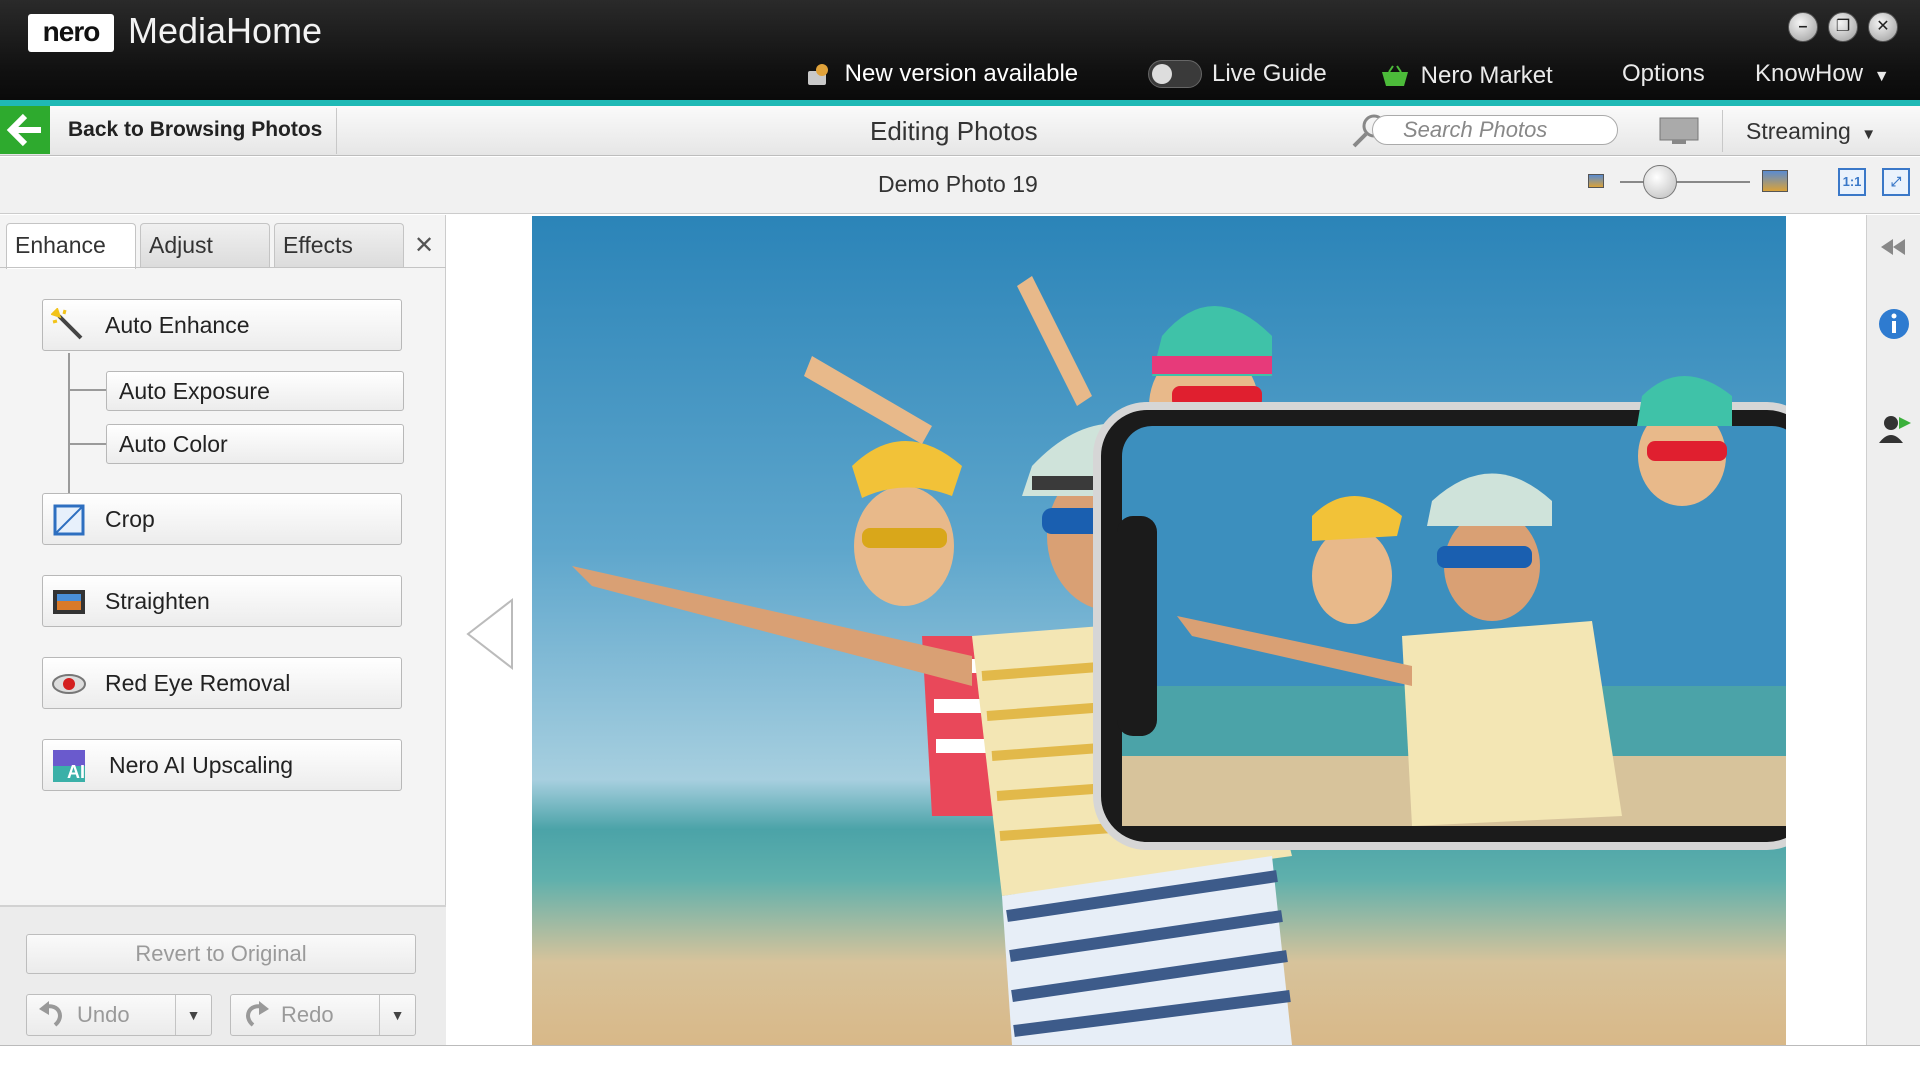  Describe the element at coordinates (307, 1014) in the screenshot. I see `redo-label: Redo` at that location.